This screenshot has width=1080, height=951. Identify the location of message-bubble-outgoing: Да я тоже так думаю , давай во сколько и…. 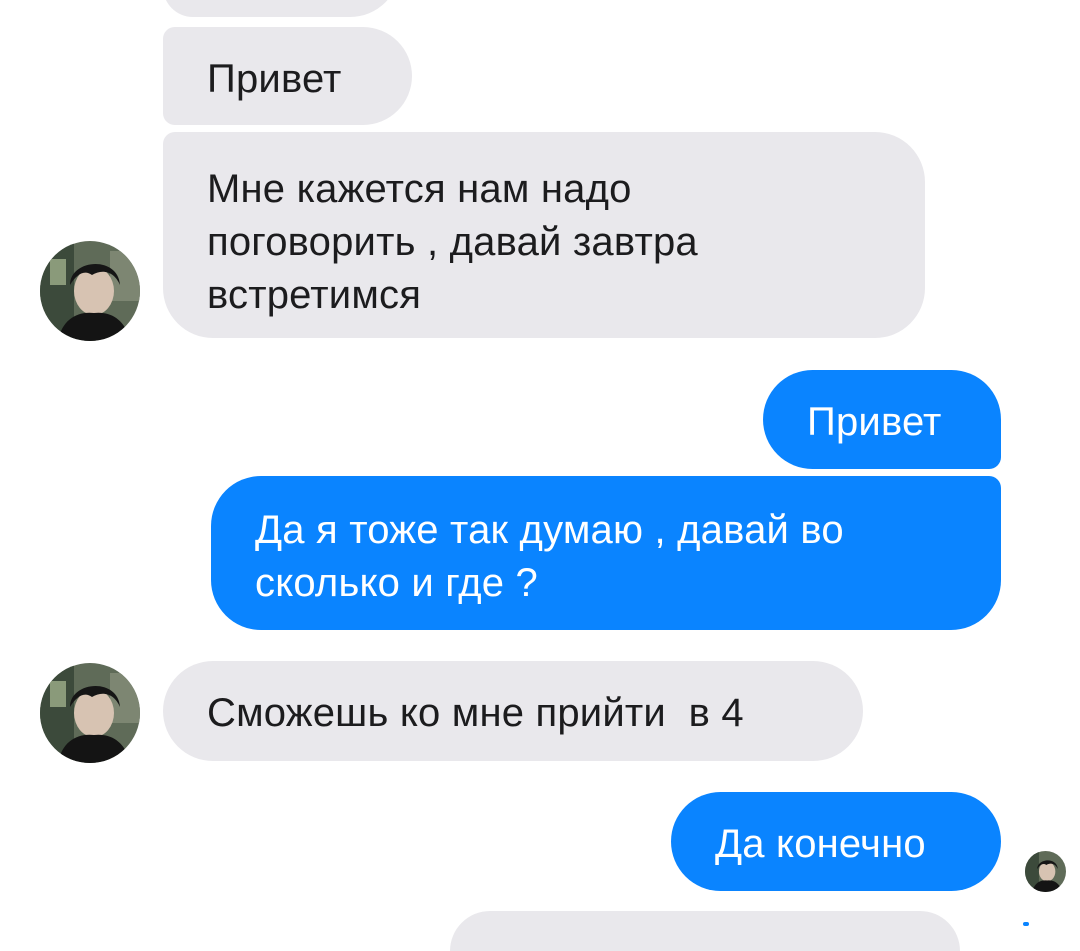
(606, 553).